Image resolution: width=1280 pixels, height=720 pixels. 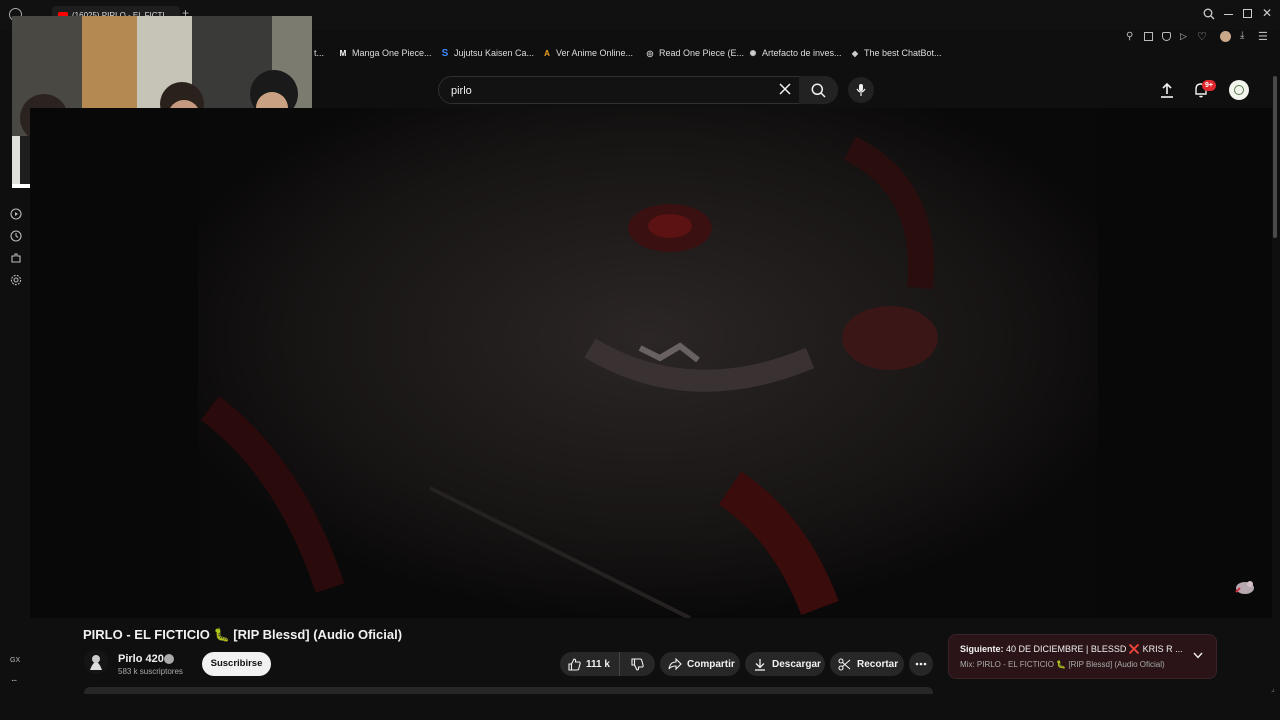 I want to click on bottom-edge, so click(x=640, y=707).